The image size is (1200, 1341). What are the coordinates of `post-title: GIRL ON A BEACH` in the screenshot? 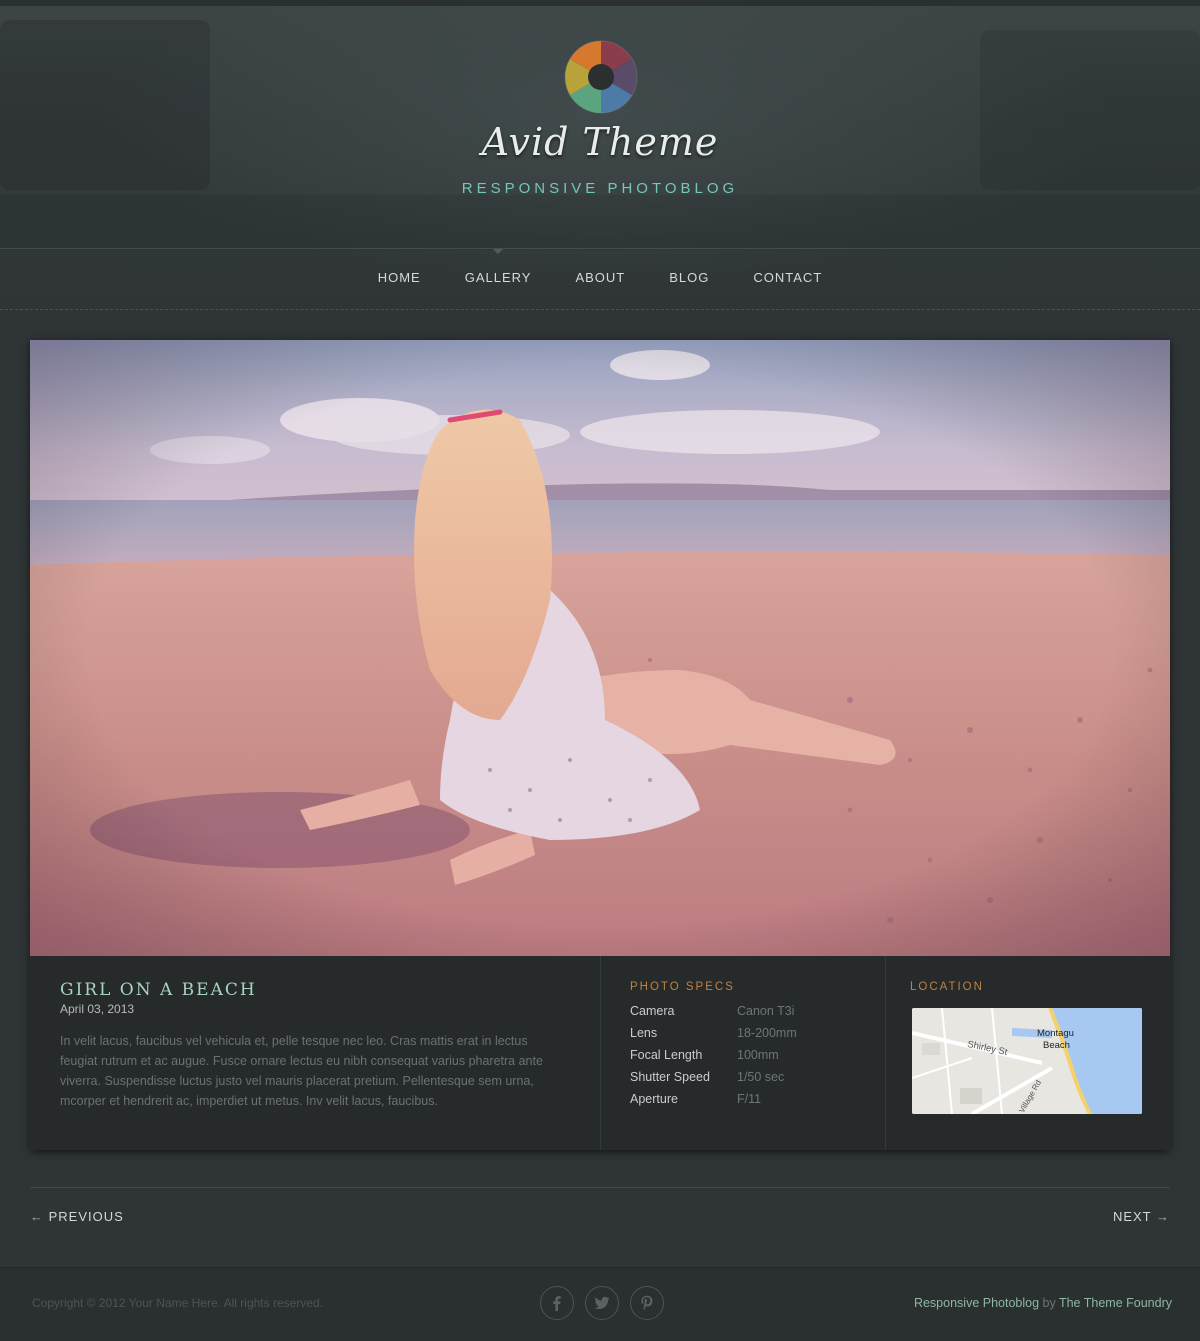 It's located at (158, 990).